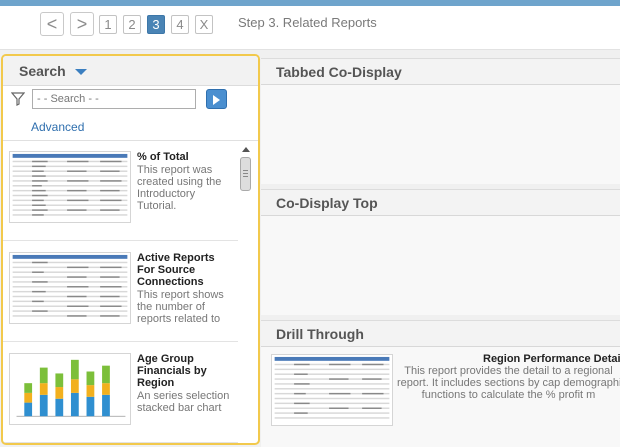 This screenshot has height=447, width=620. What do you see at coordinates (81, 72) in the screenshot?
I see `chevron-down-icon` at bounding box center [81, 72].